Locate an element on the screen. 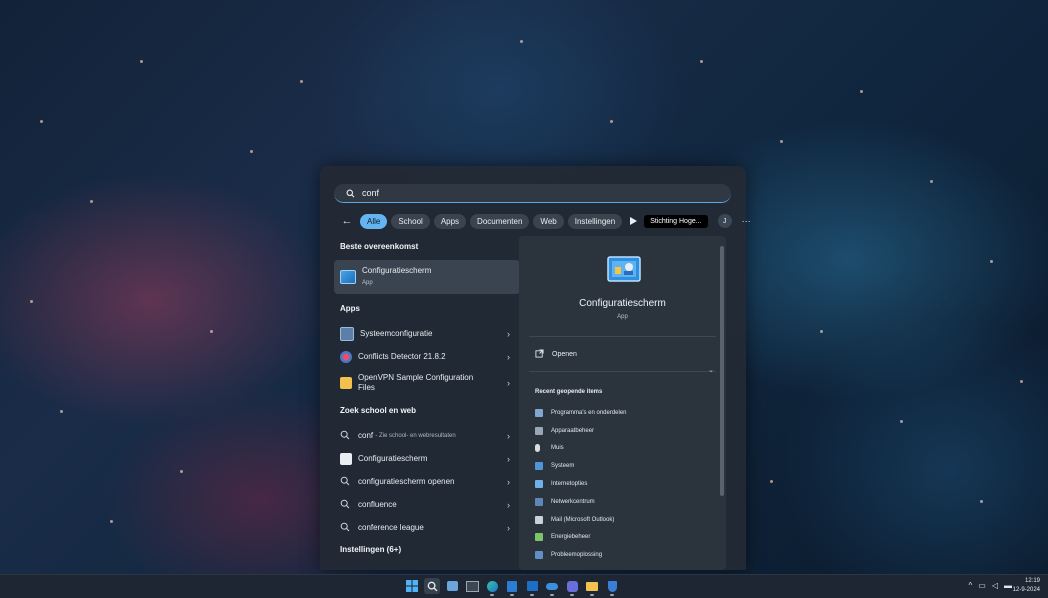 The width and height of the screenshot is (1048, 598). search-box is located at coordinates (532, 193).